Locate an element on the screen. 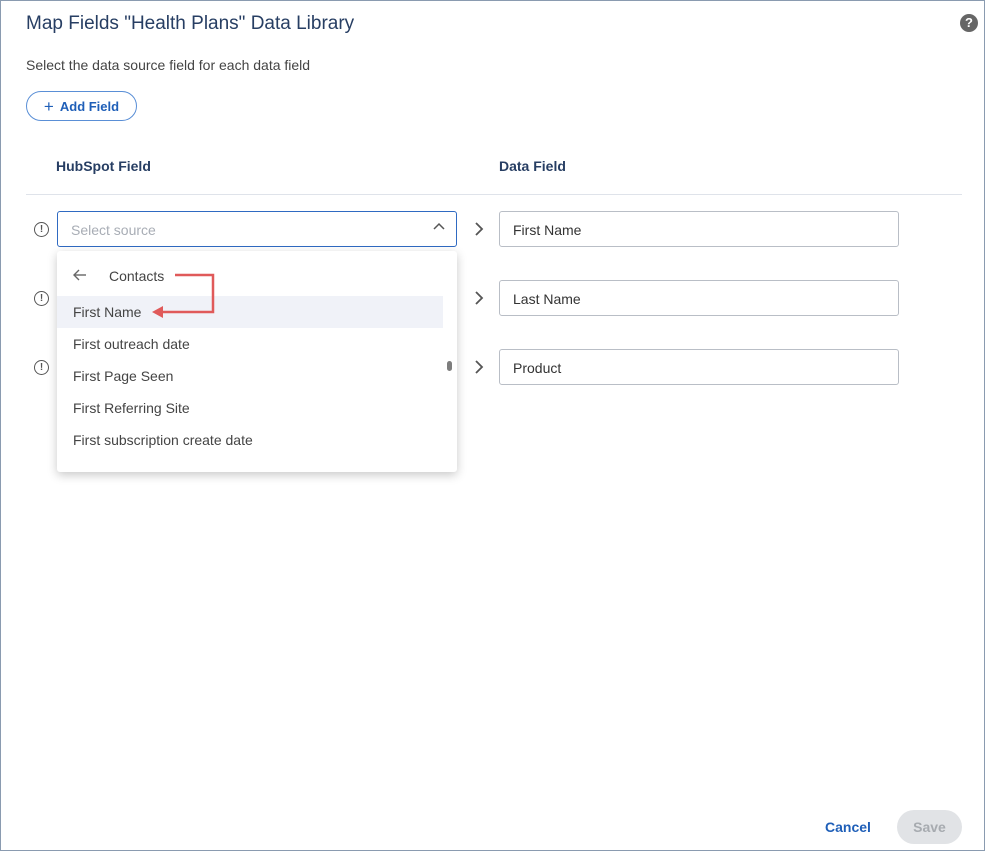 The height and width of the screenshot is (852, 985). data-field-input: First Name is located at coordinates (699, 229).